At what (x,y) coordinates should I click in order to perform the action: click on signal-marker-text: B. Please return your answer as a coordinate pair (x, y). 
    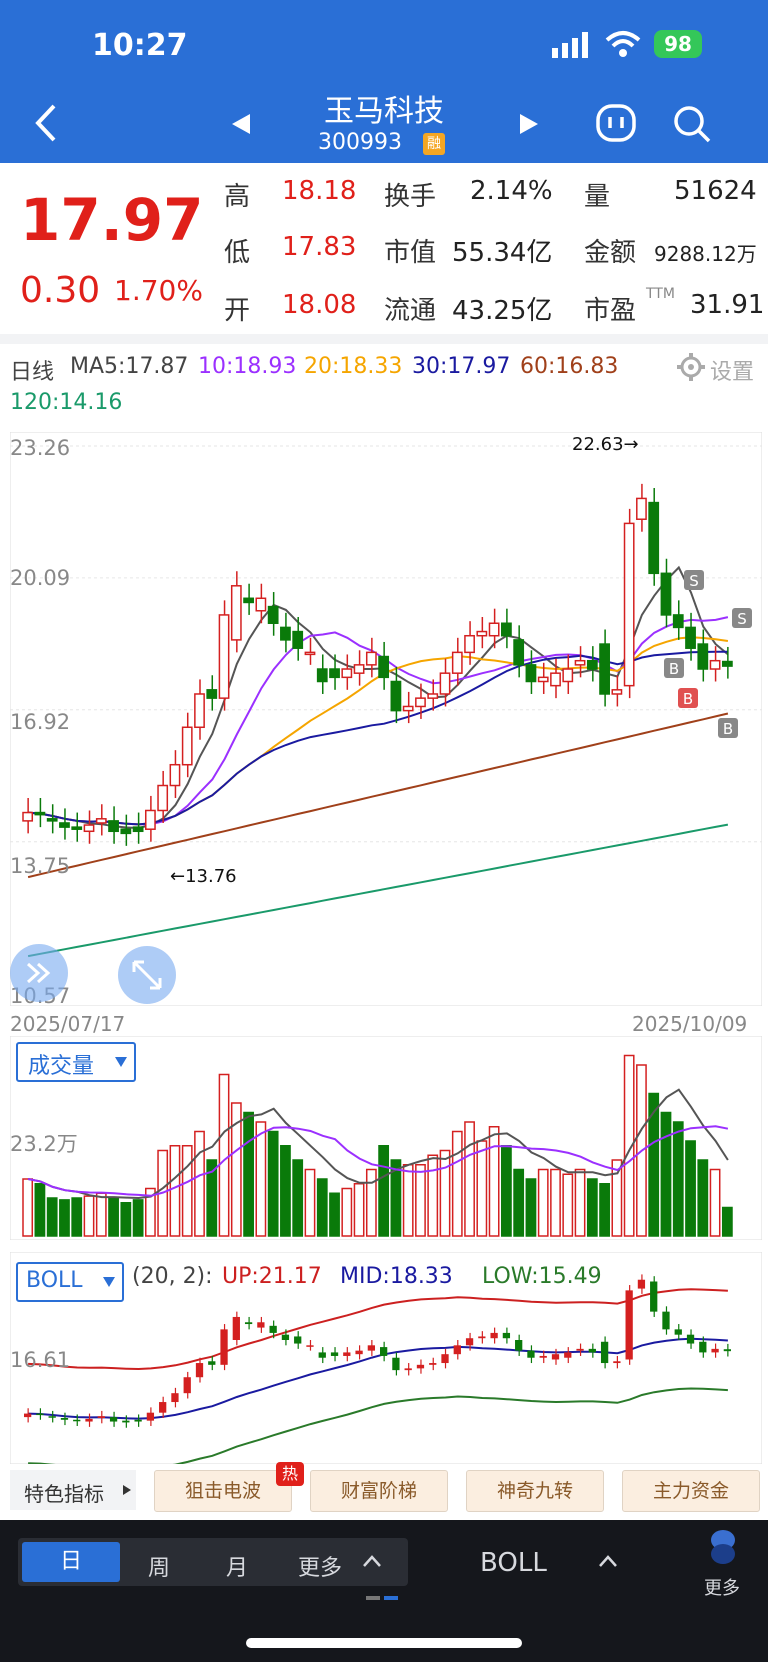
    Looking at the image, I should click on (688, 699).